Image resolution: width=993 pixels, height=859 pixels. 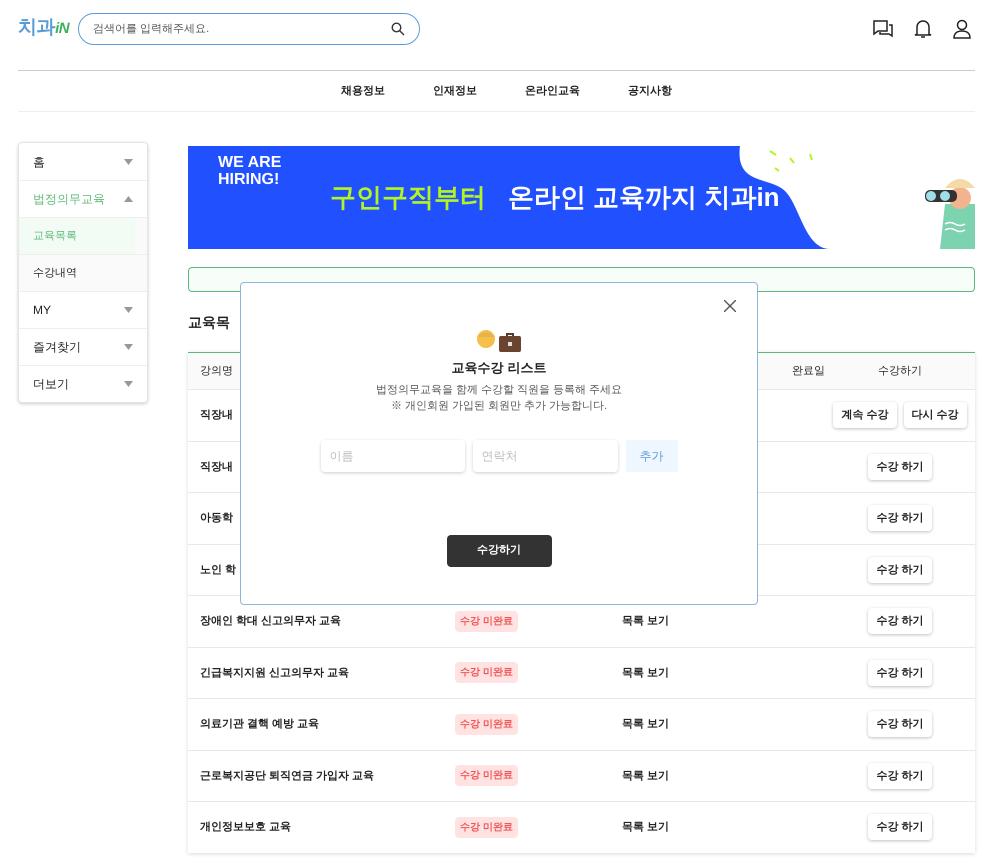 What do you see at coordinates (398, 29) in the screenshot?
I see `search-icon` at bounding box center [398, 29].